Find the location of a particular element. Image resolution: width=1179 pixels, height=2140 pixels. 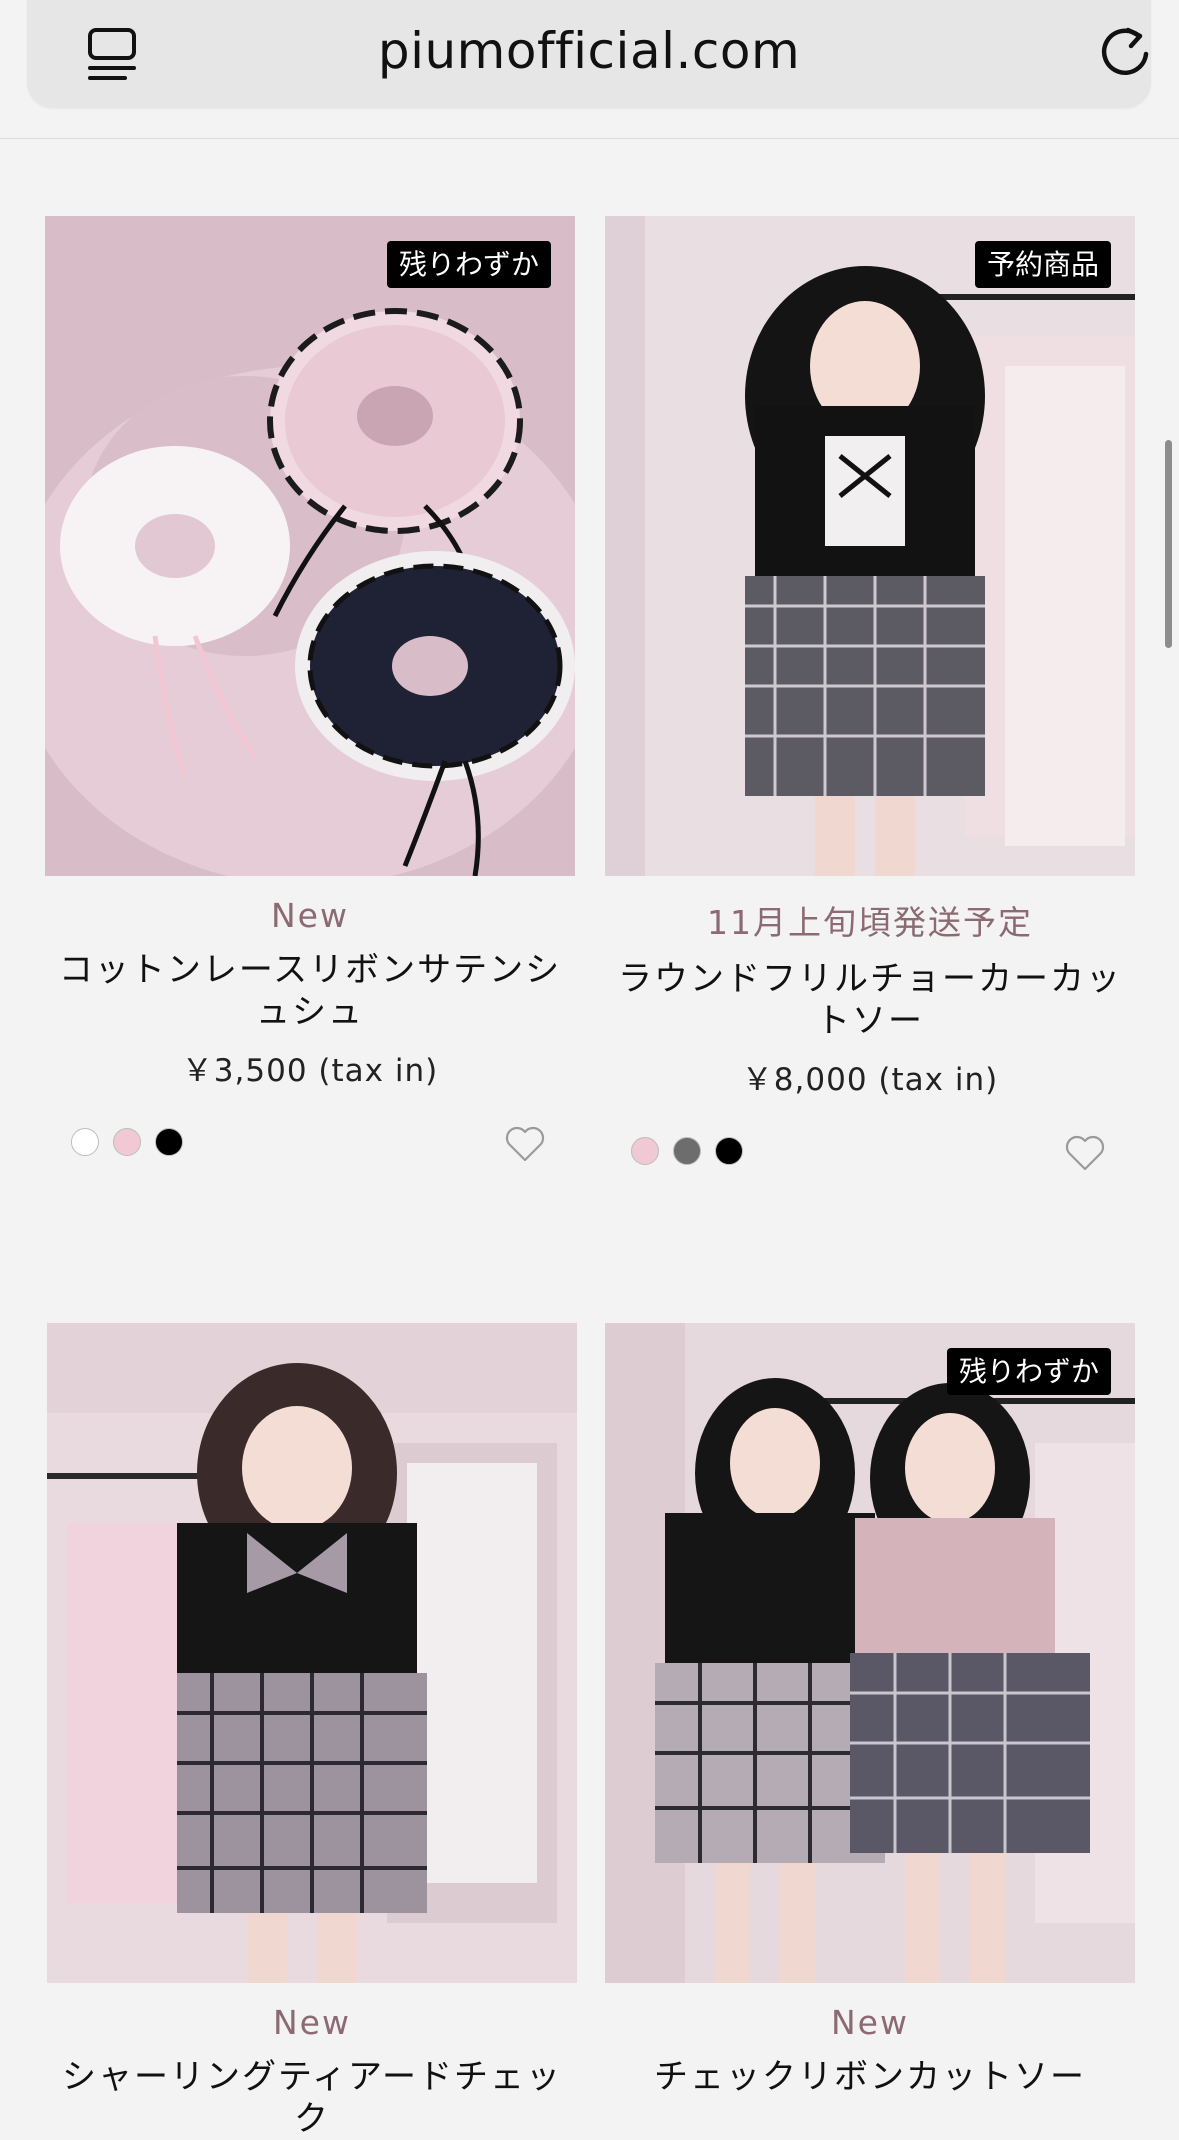

product-photo is located at coordinates (312, 1653).